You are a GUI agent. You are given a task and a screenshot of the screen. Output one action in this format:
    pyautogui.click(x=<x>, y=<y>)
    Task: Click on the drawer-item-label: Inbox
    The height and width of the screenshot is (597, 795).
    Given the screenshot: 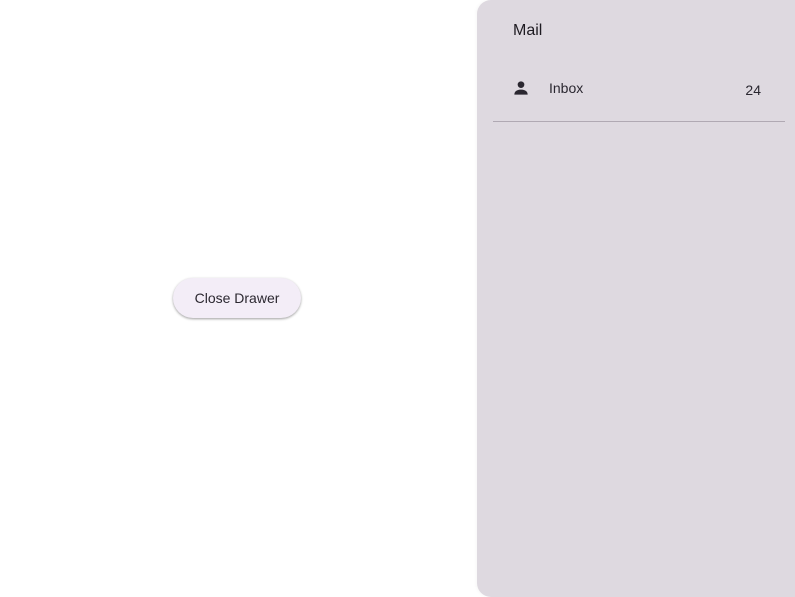 What is the action you would take?
    pyautogui.click(x=566, y=88)
    